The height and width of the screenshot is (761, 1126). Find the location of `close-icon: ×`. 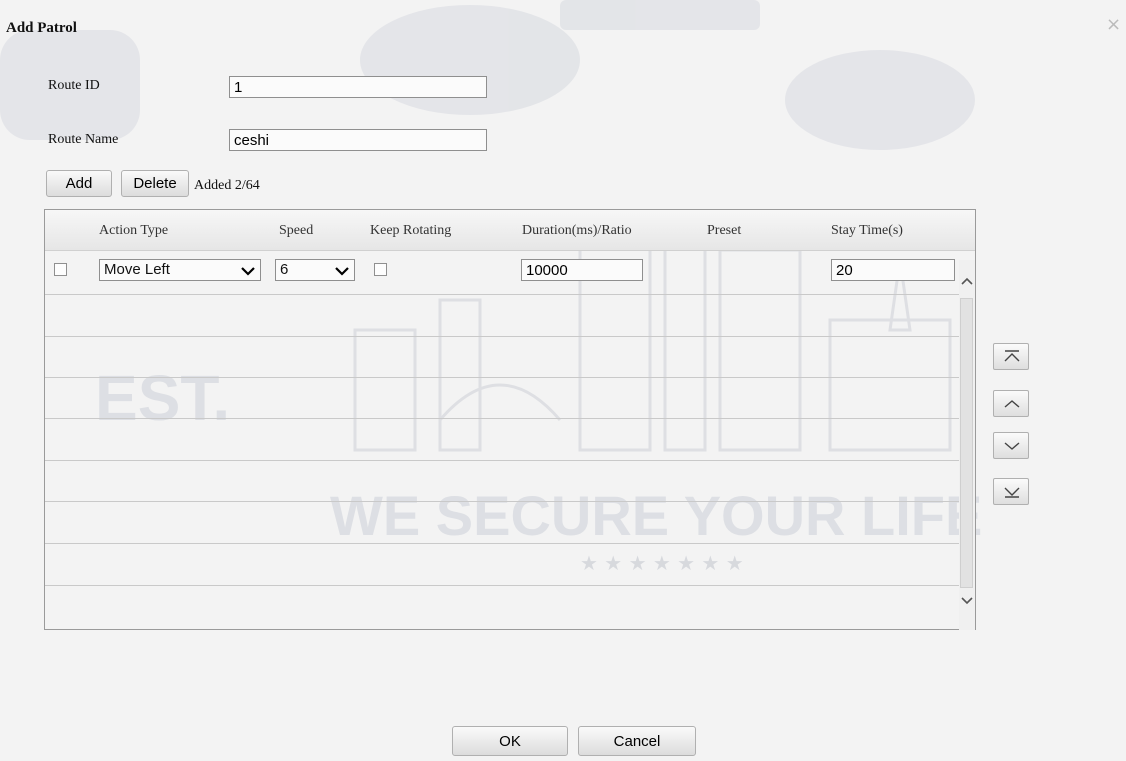

close-icon: × is located at coordinates (1113, 24).